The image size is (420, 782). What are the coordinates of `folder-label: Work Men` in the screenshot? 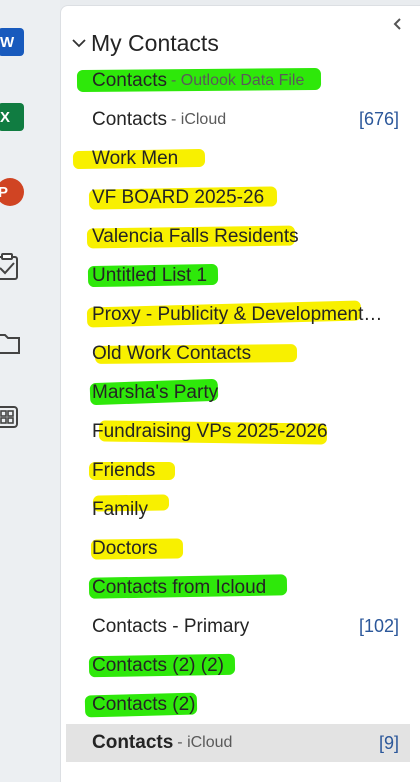 It's located at (135, 158).